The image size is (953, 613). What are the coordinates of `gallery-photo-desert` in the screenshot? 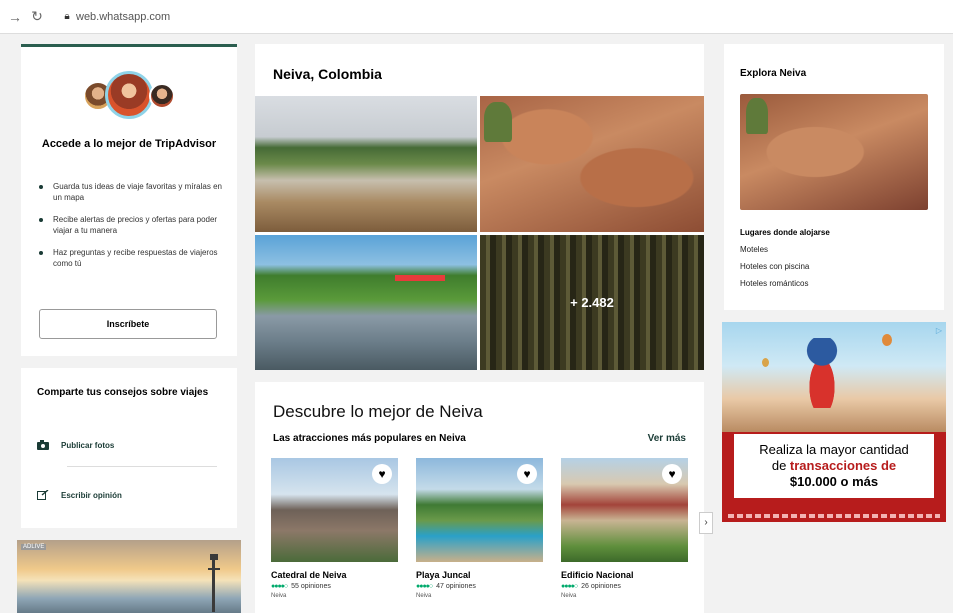 It's located at (592, 164).